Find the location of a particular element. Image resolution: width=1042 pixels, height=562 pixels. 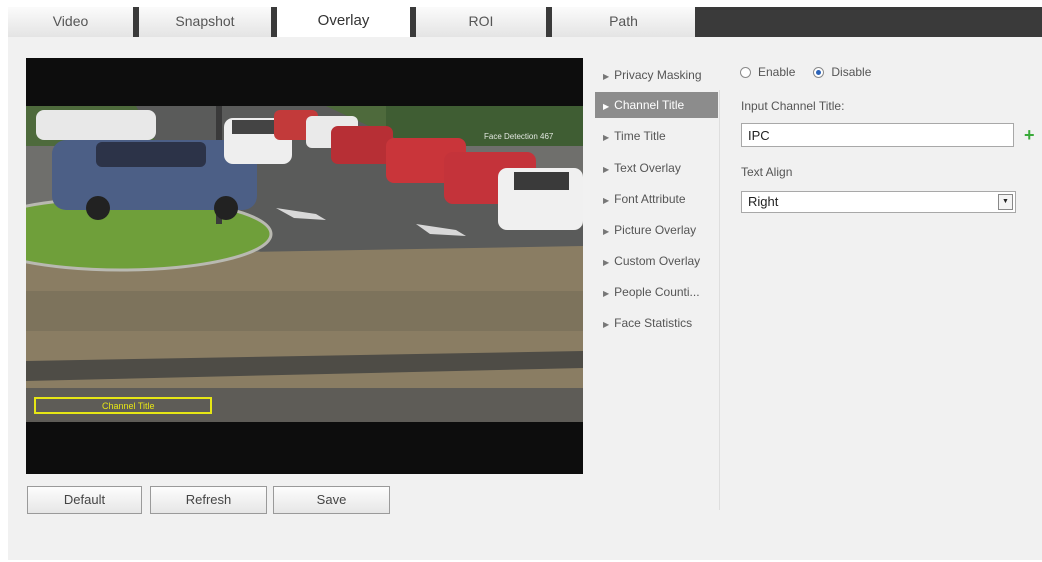

menu-item-font-attribute: ▶ Font Attribute is located at coordinates (656, 199).